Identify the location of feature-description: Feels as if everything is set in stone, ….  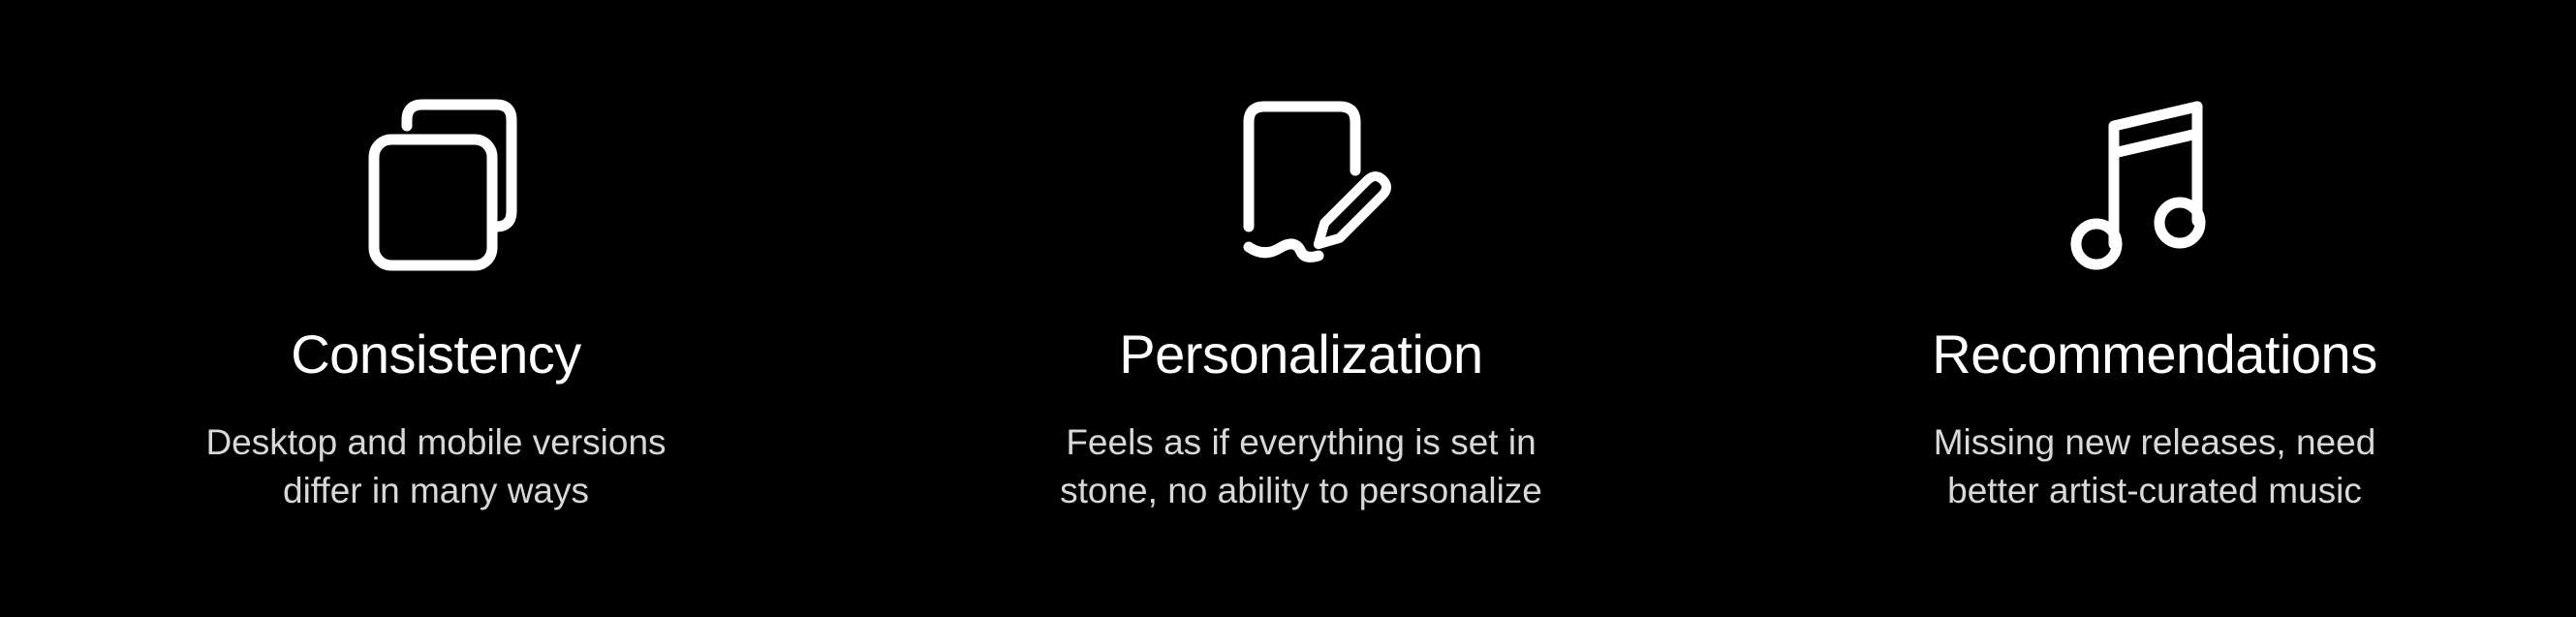
(1301, 466).